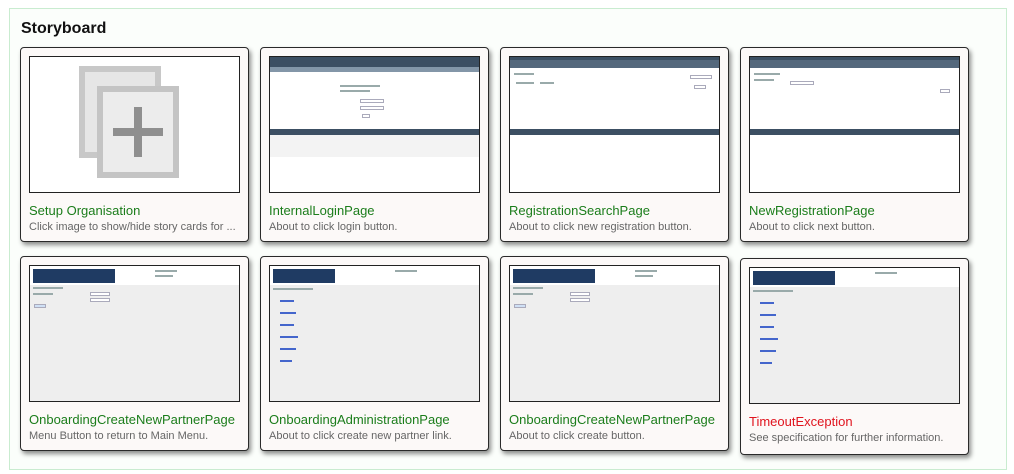  Describe the element at coordinates (359, 419) in the screenshot. I see `card-title: OnboardingAdministrationPage` at that location.